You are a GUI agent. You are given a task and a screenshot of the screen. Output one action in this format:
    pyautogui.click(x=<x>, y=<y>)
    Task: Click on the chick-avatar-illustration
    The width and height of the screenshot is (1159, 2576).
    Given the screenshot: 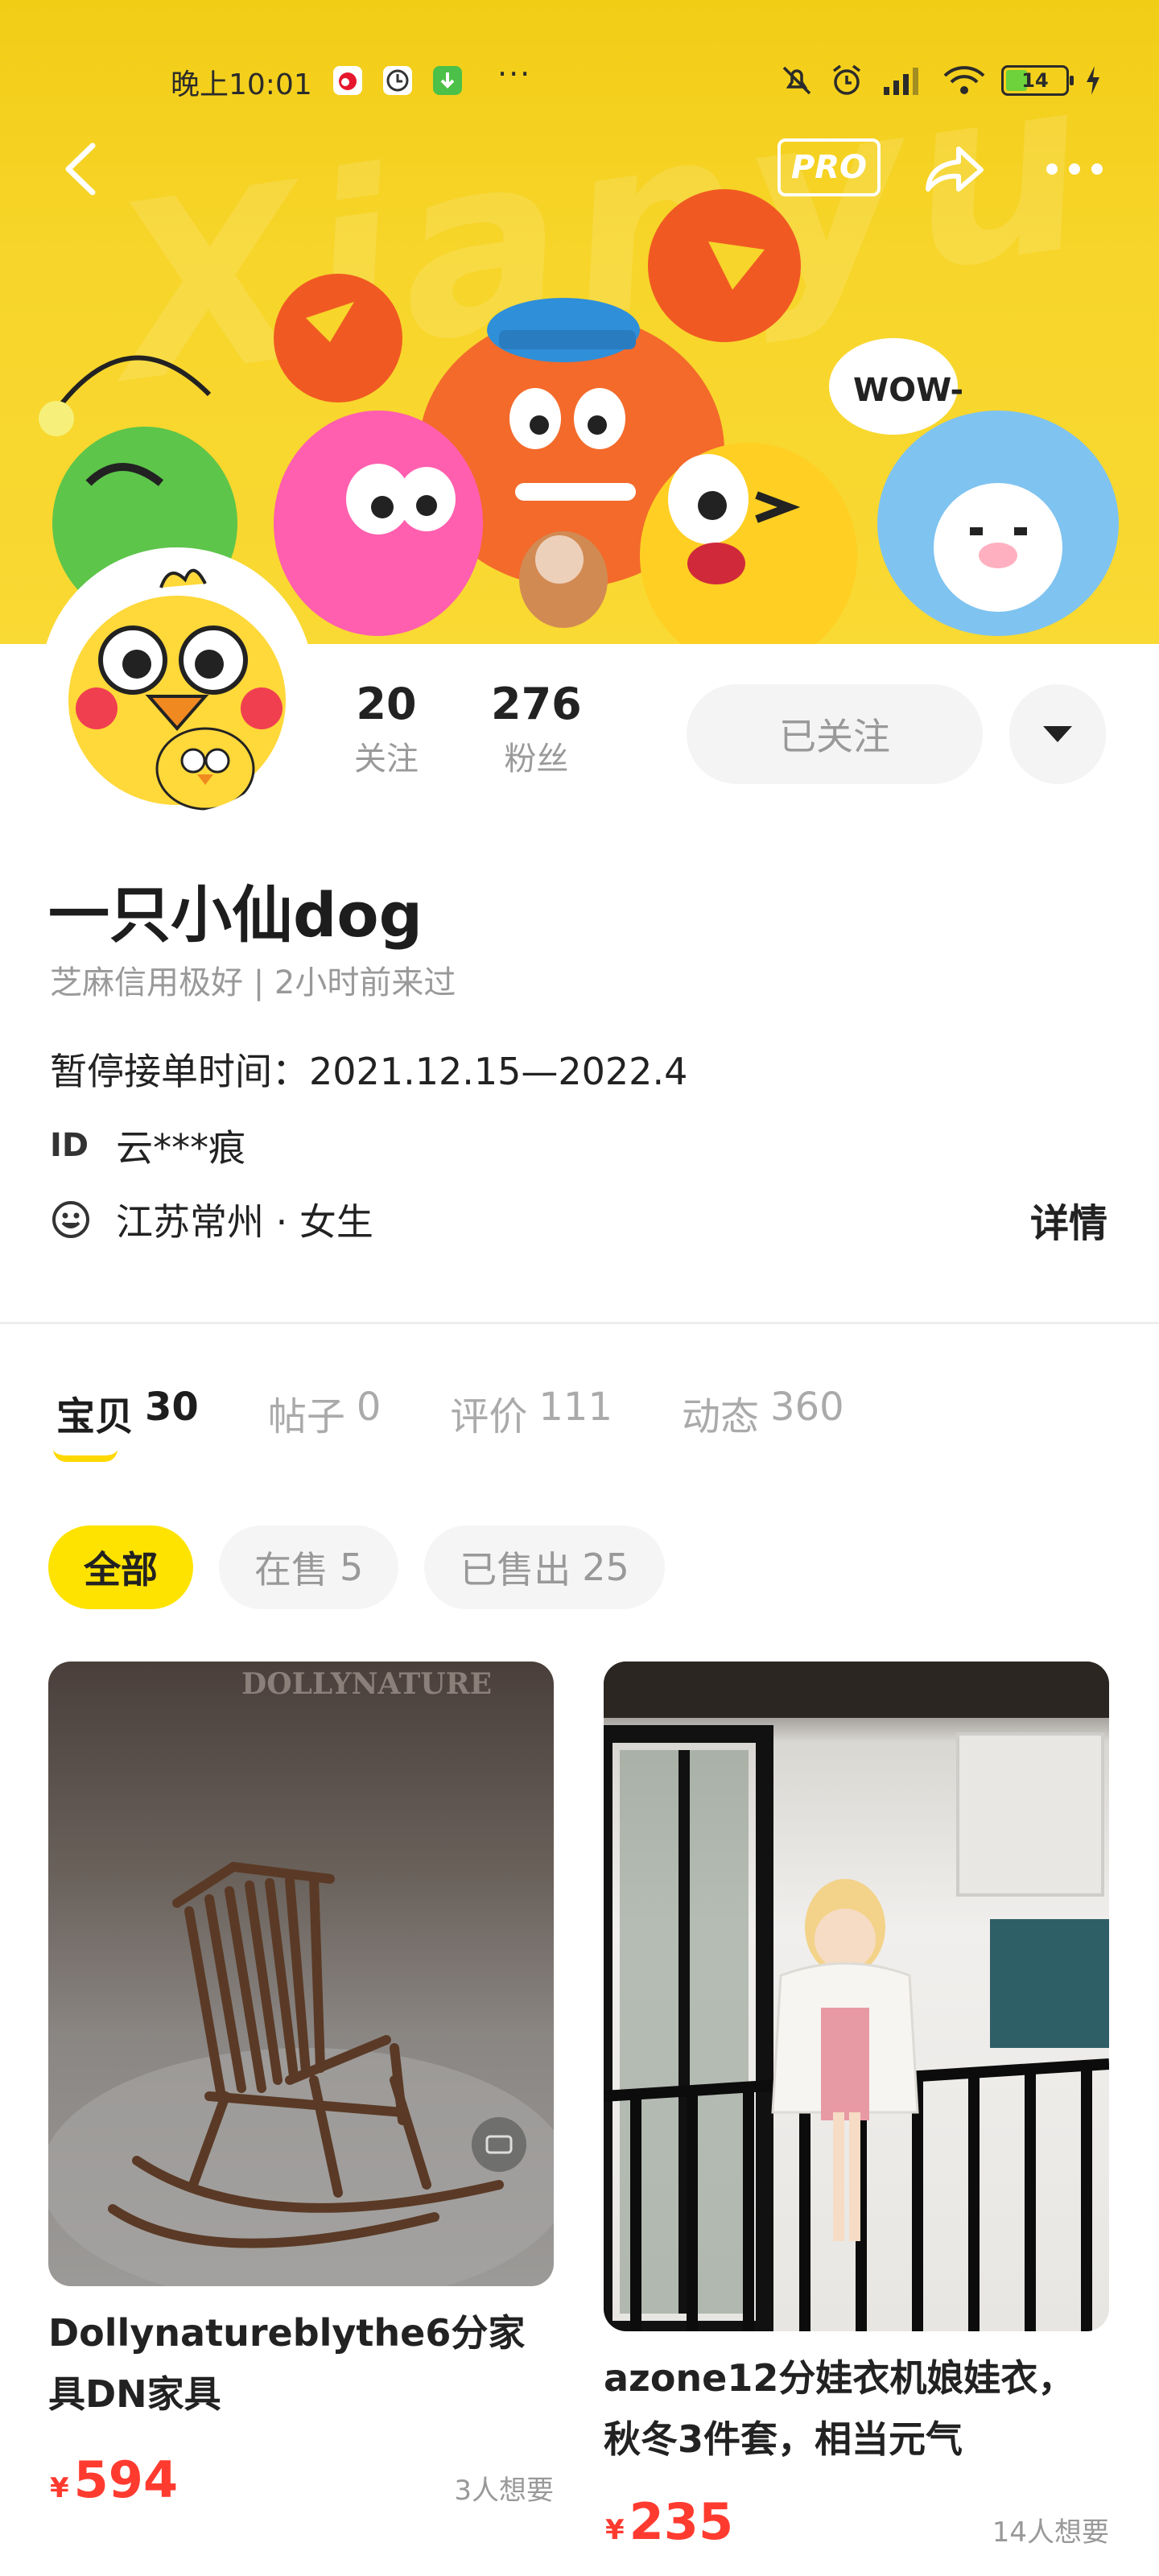 What is the action you would take?
    pyautogui.click(x=177, y=684)
    